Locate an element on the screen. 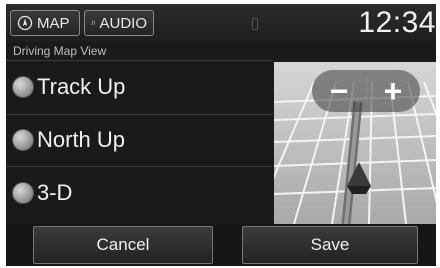  option-label: 3-D is located at coordinates (55, 192).